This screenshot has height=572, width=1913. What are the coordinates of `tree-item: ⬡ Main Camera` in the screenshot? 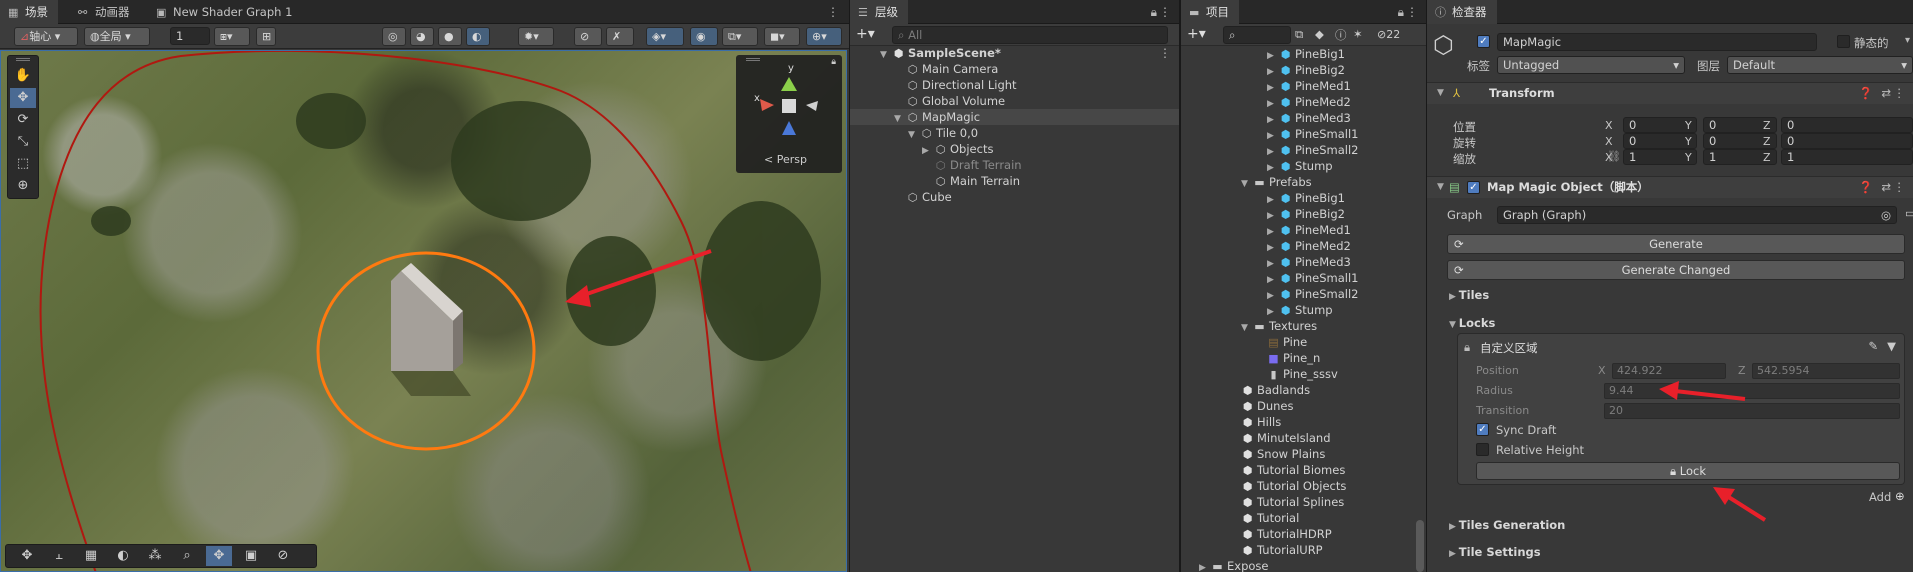 It's located at (952, 69).